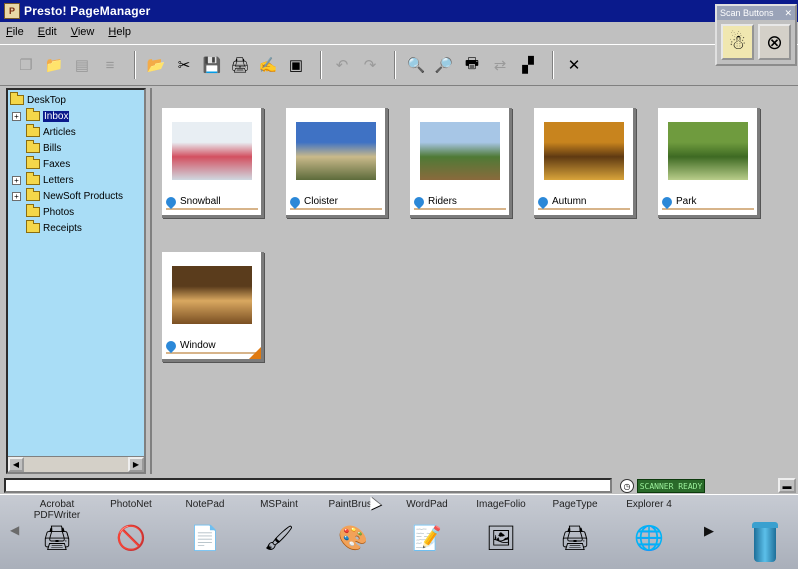 The height and width of the screenshot is (569, 798). What do you see at coordinates (706, 202) in the screenshot?
I see `thumbnail-caption: Park` at bounding box center [706, 202].